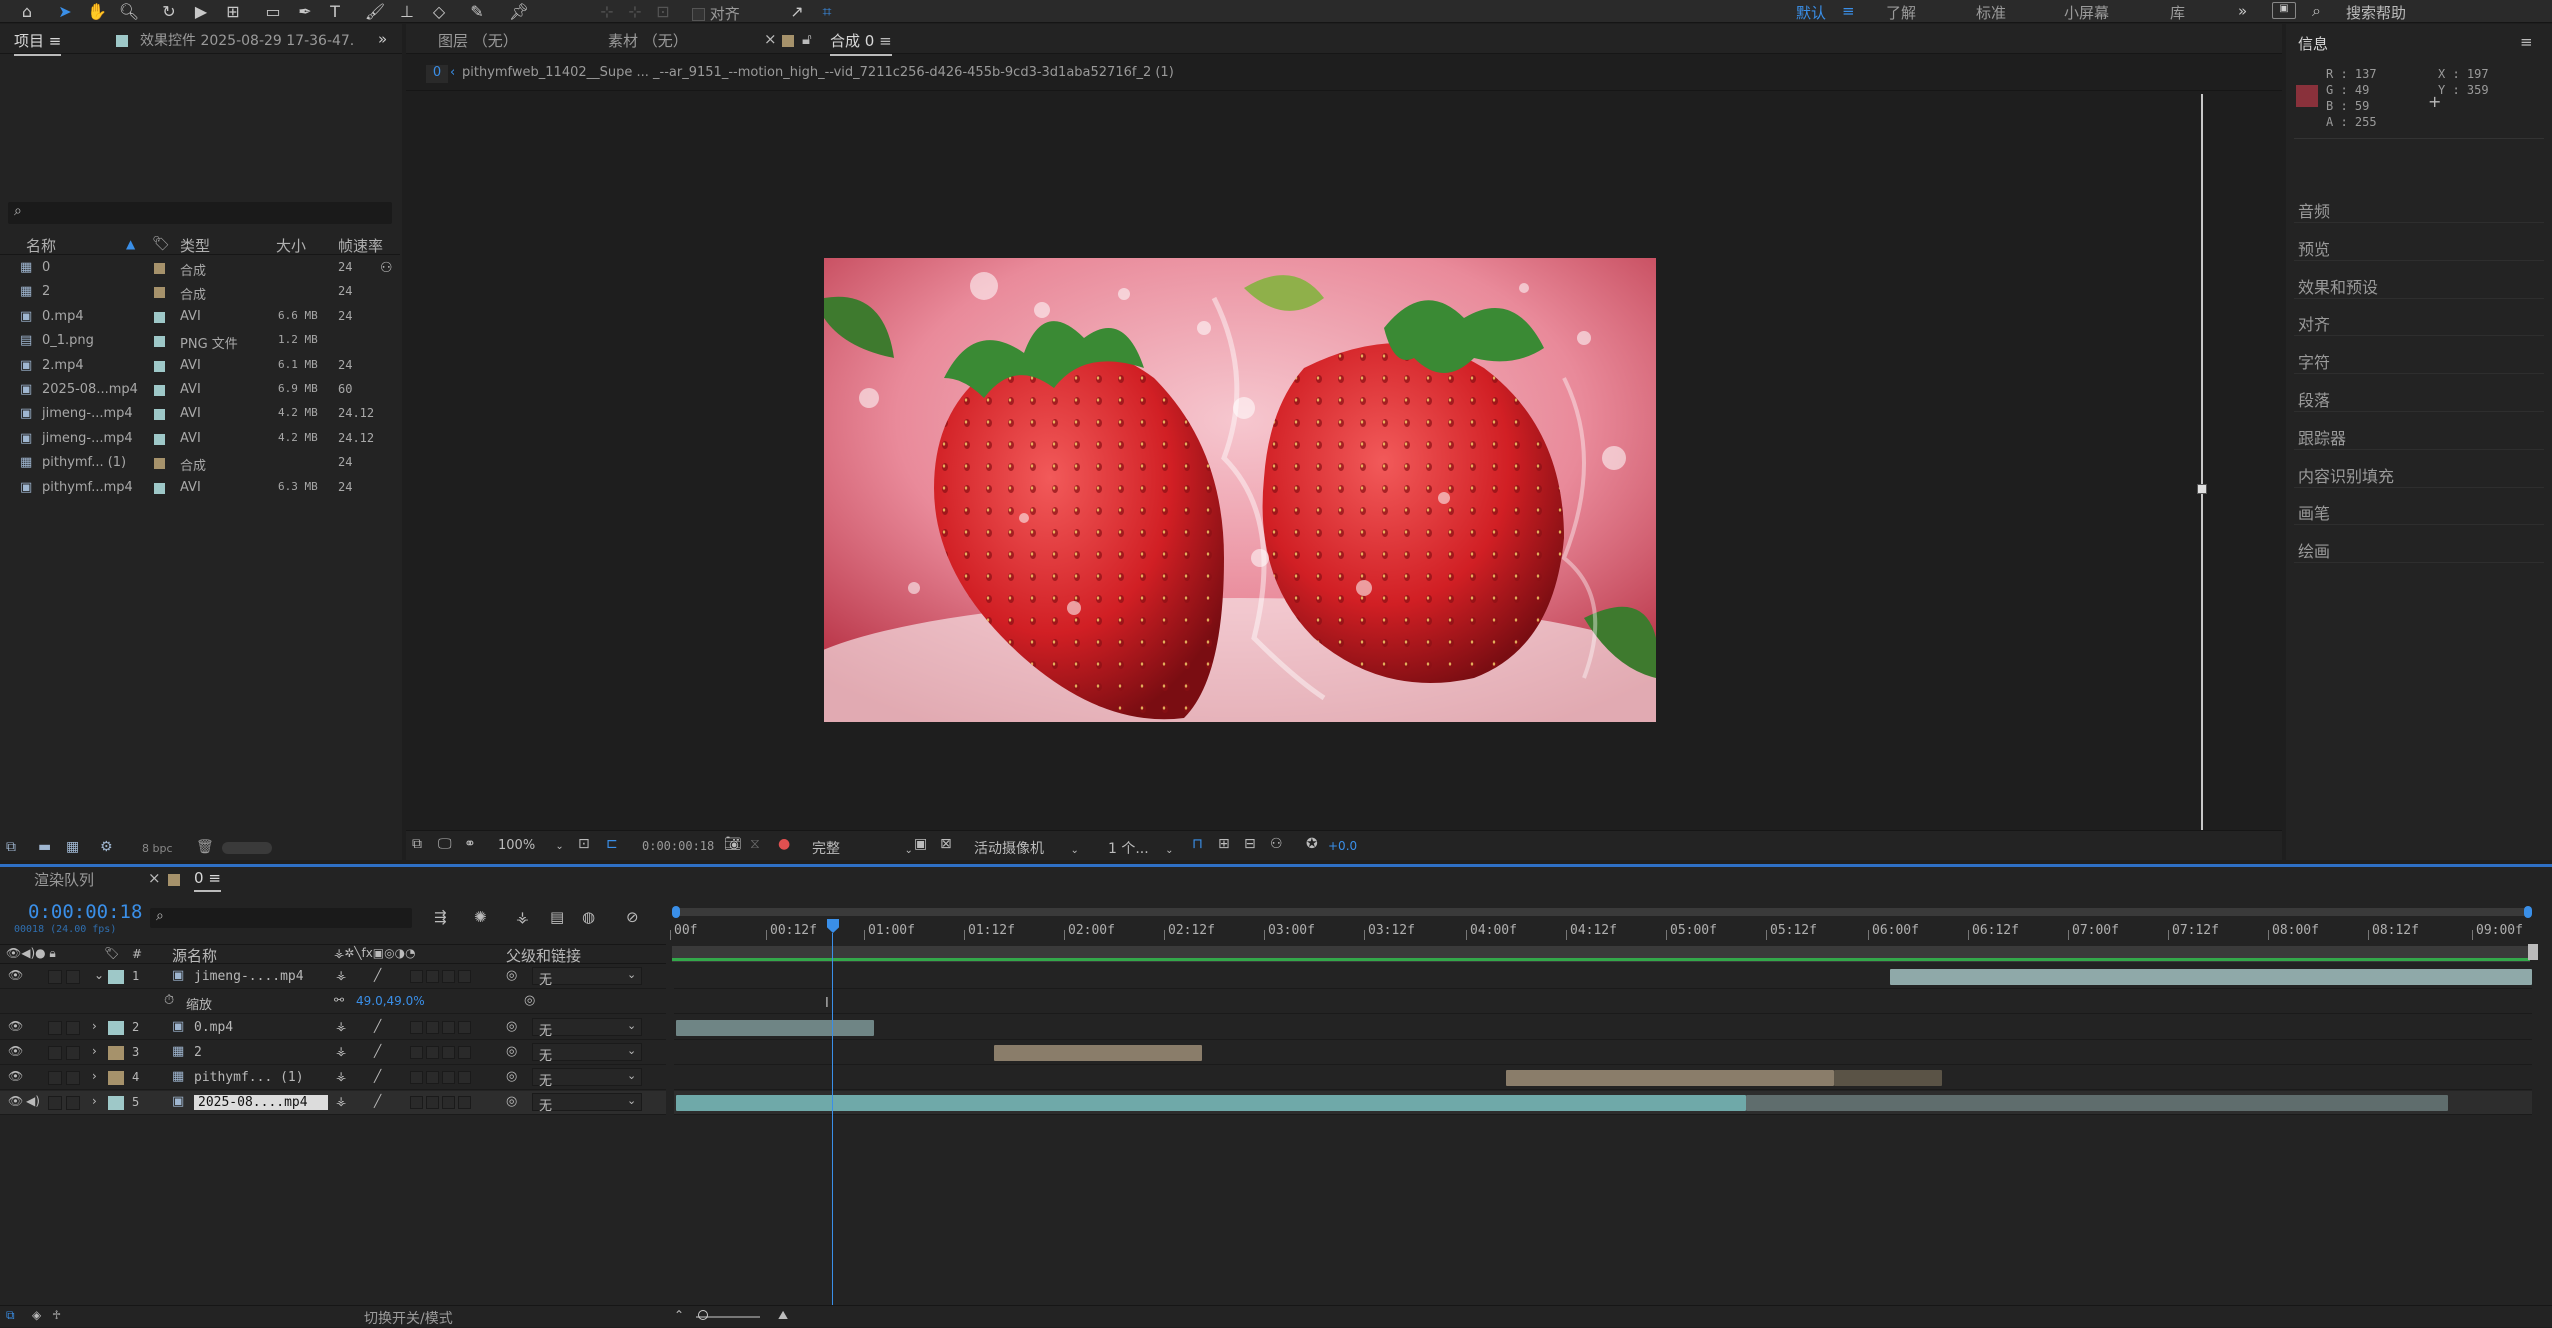  I want to click on layer-name: 2025-08....mp4, so click(261, 1102).